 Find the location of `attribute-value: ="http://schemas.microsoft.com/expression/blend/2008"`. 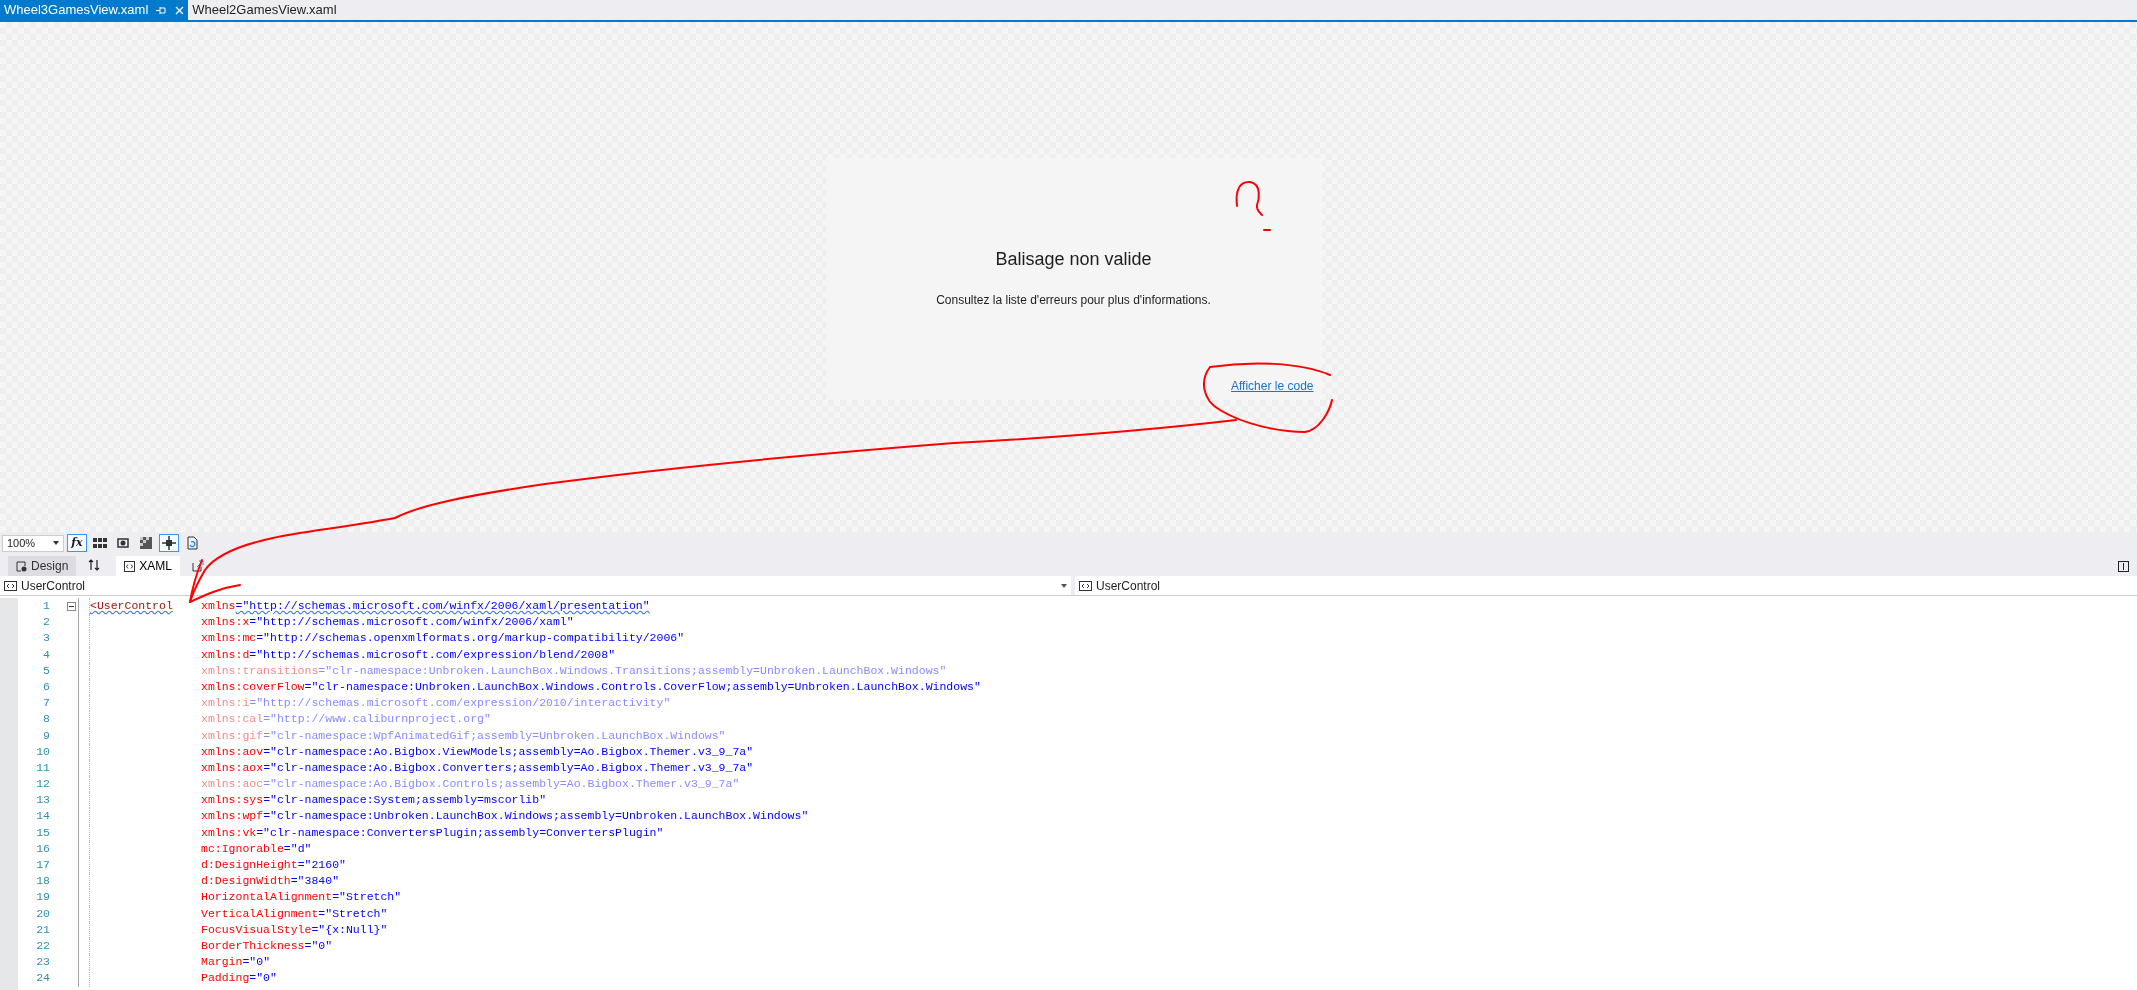

attribute-value: ="http://schemas.microsoft.com/expression/blend/2008" is located at coordinates (432, 654).